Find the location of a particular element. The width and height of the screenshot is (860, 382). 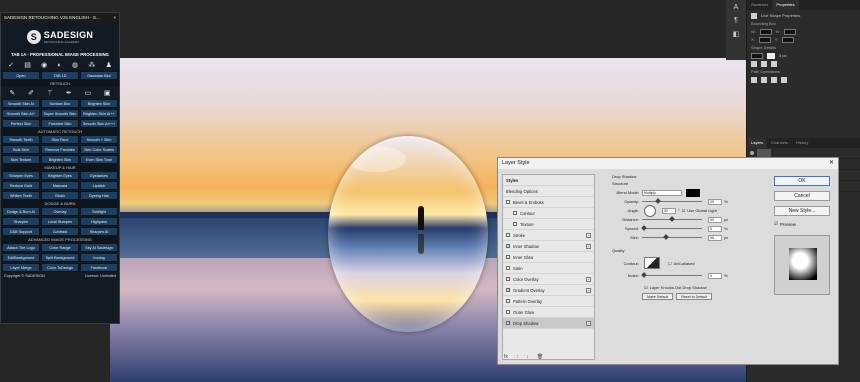

style-item: Bevel & Emboss is located at coordinates (548, 202).